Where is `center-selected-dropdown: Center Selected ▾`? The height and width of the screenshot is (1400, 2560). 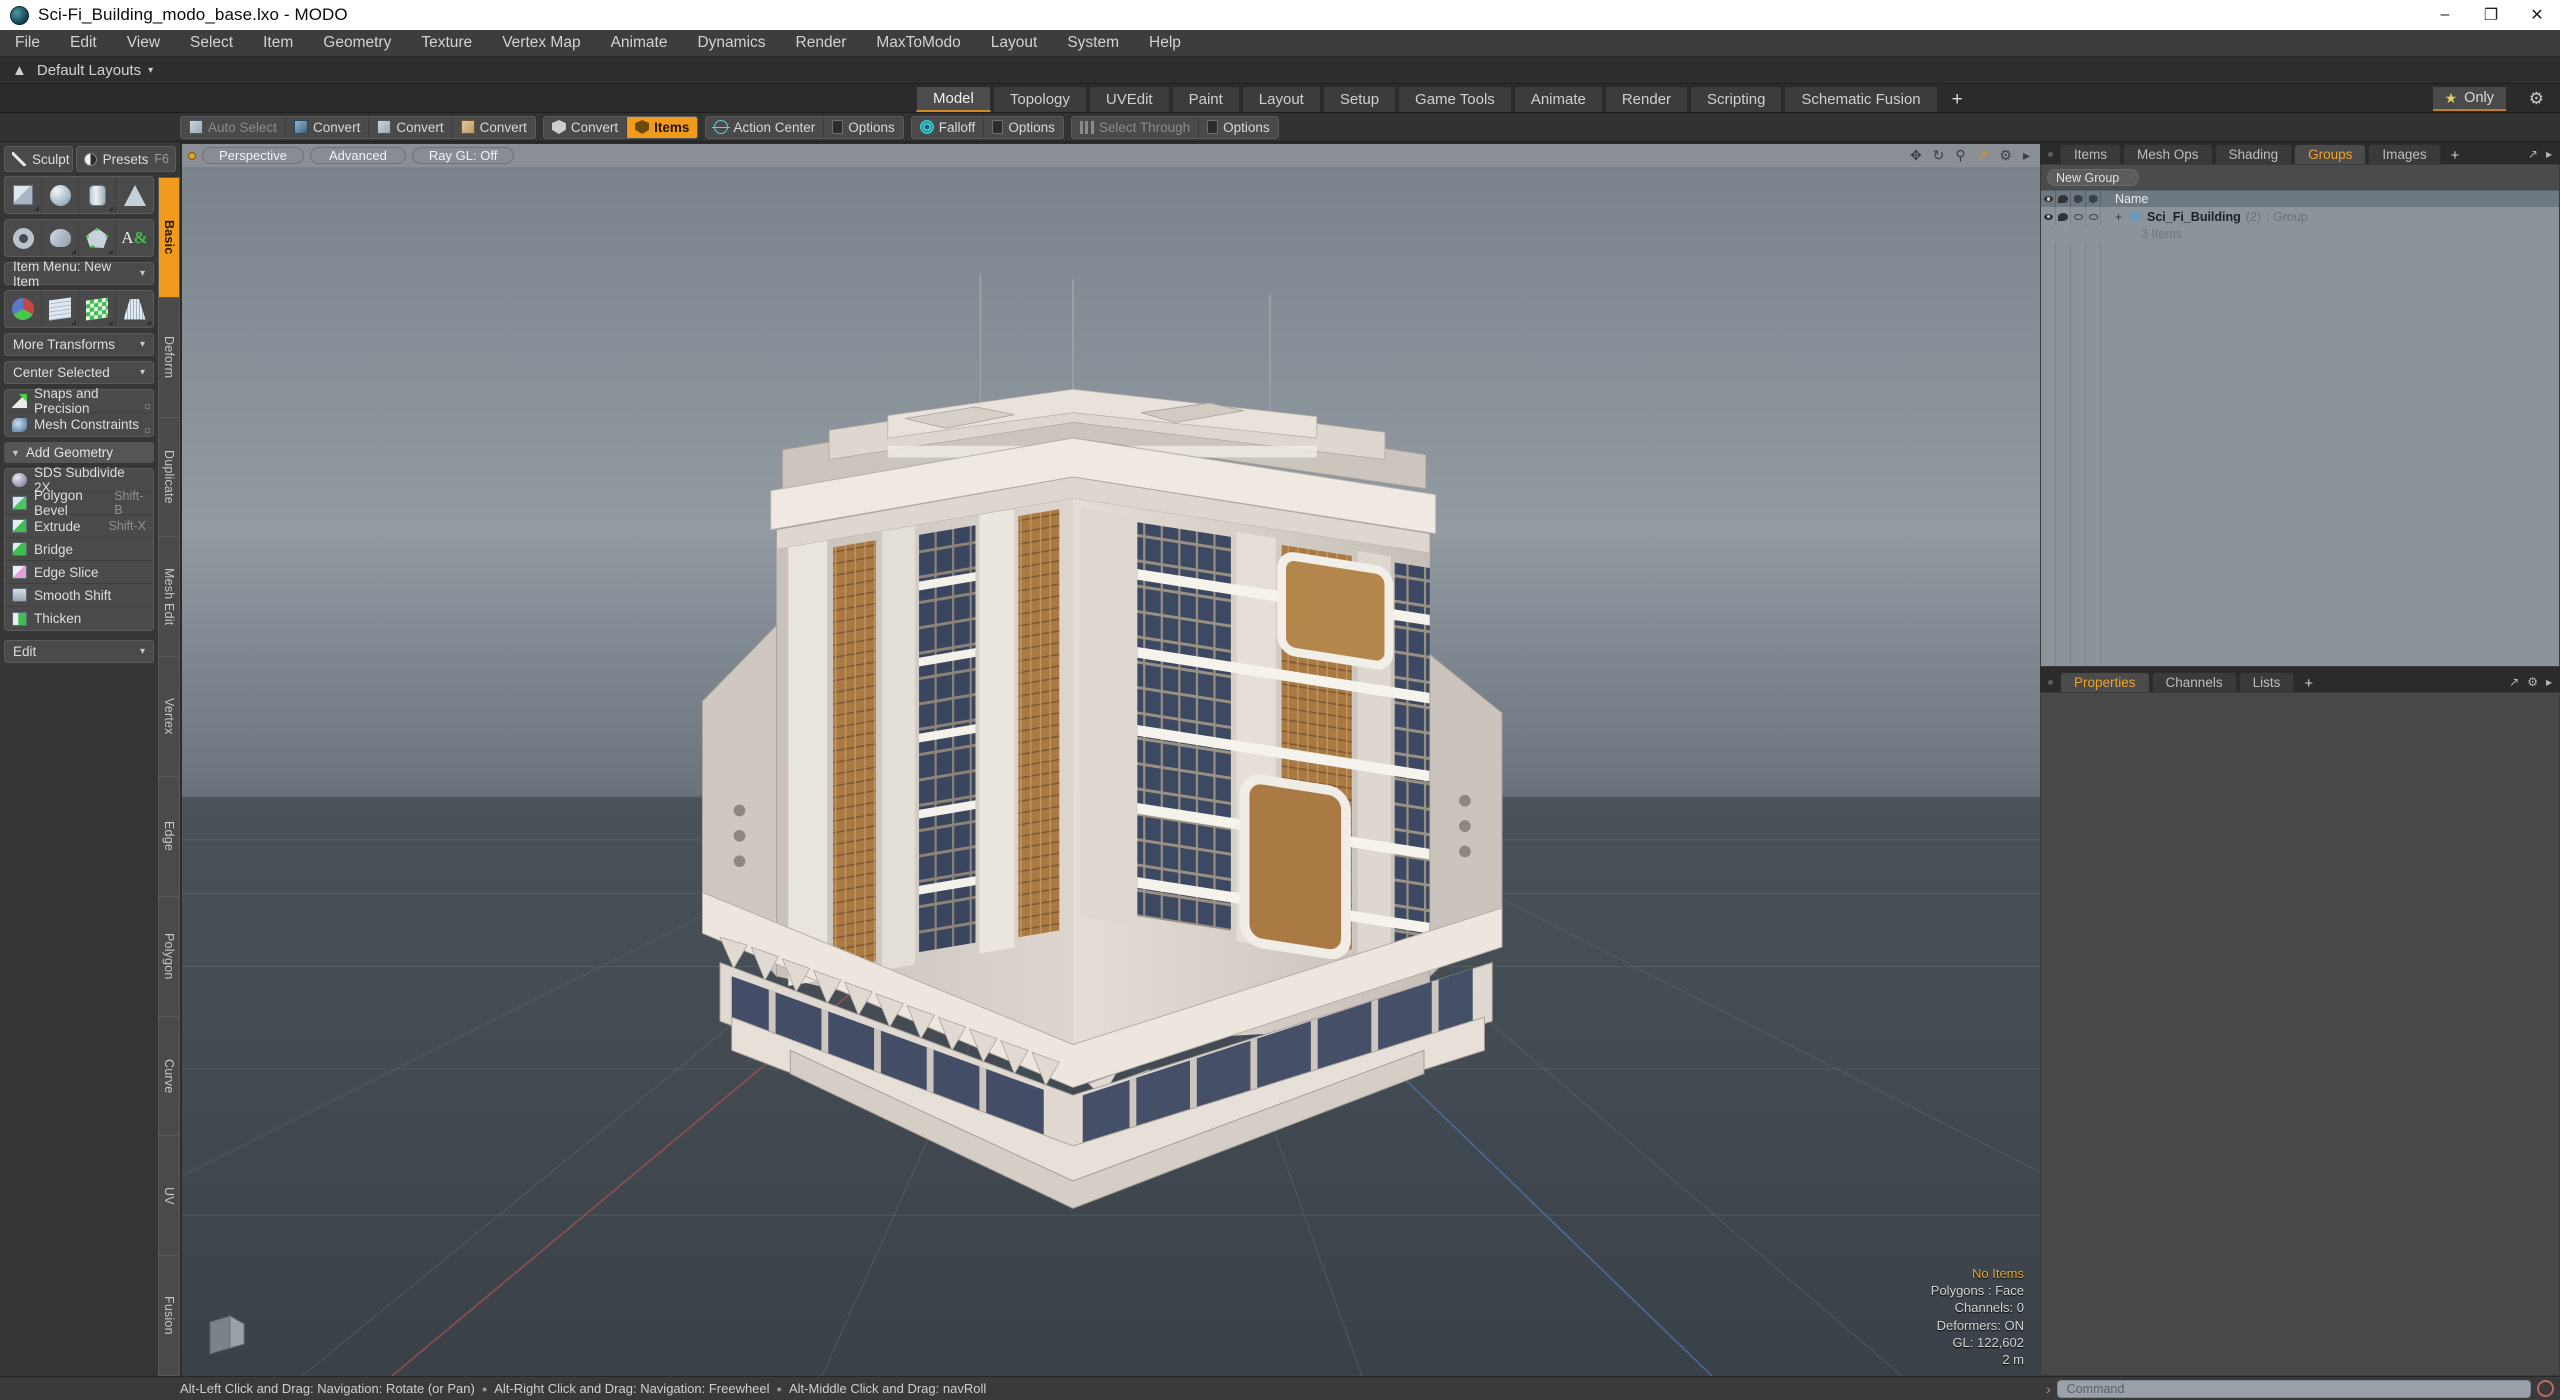 center-selected-dropdown: Center Selected ▾ is located at coordinates (79, 372).